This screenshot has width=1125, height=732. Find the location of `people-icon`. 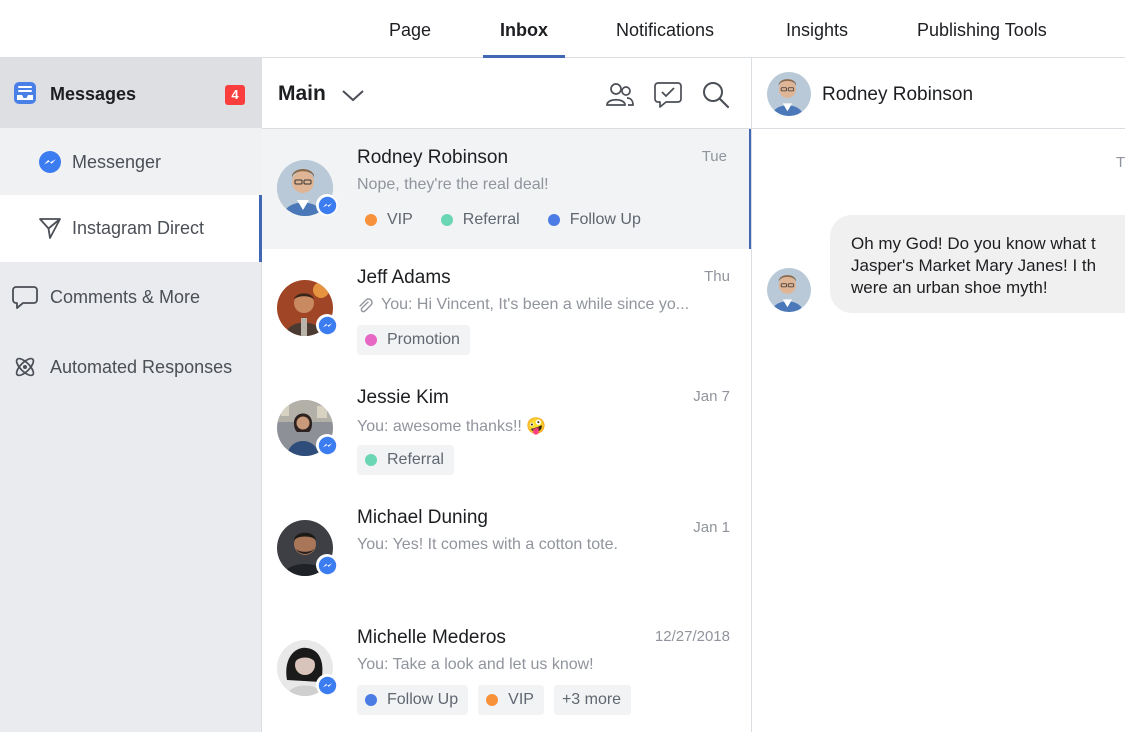

people-icon is located at coordinates (620, 95).